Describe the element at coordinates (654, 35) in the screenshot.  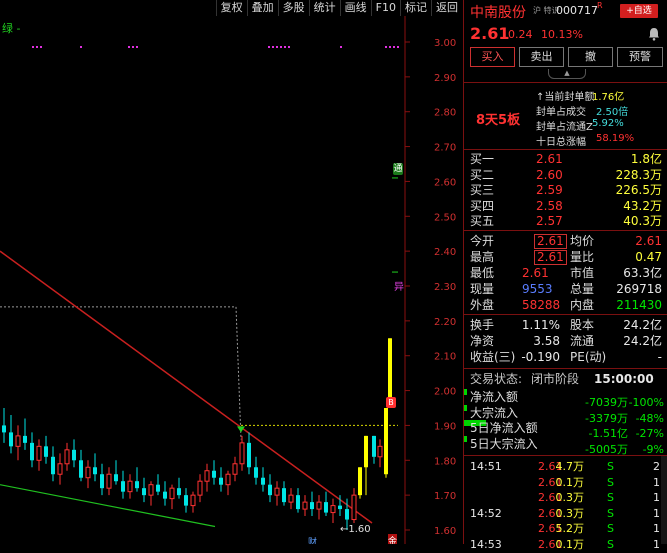
I see `bell-icon` at that location.